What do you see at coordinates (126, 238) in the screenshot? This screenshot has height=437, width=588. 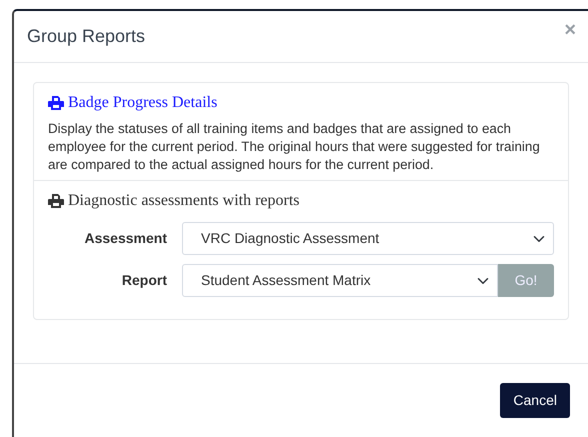 I see `field-label: Assessment` at bounding box center [126, 238].